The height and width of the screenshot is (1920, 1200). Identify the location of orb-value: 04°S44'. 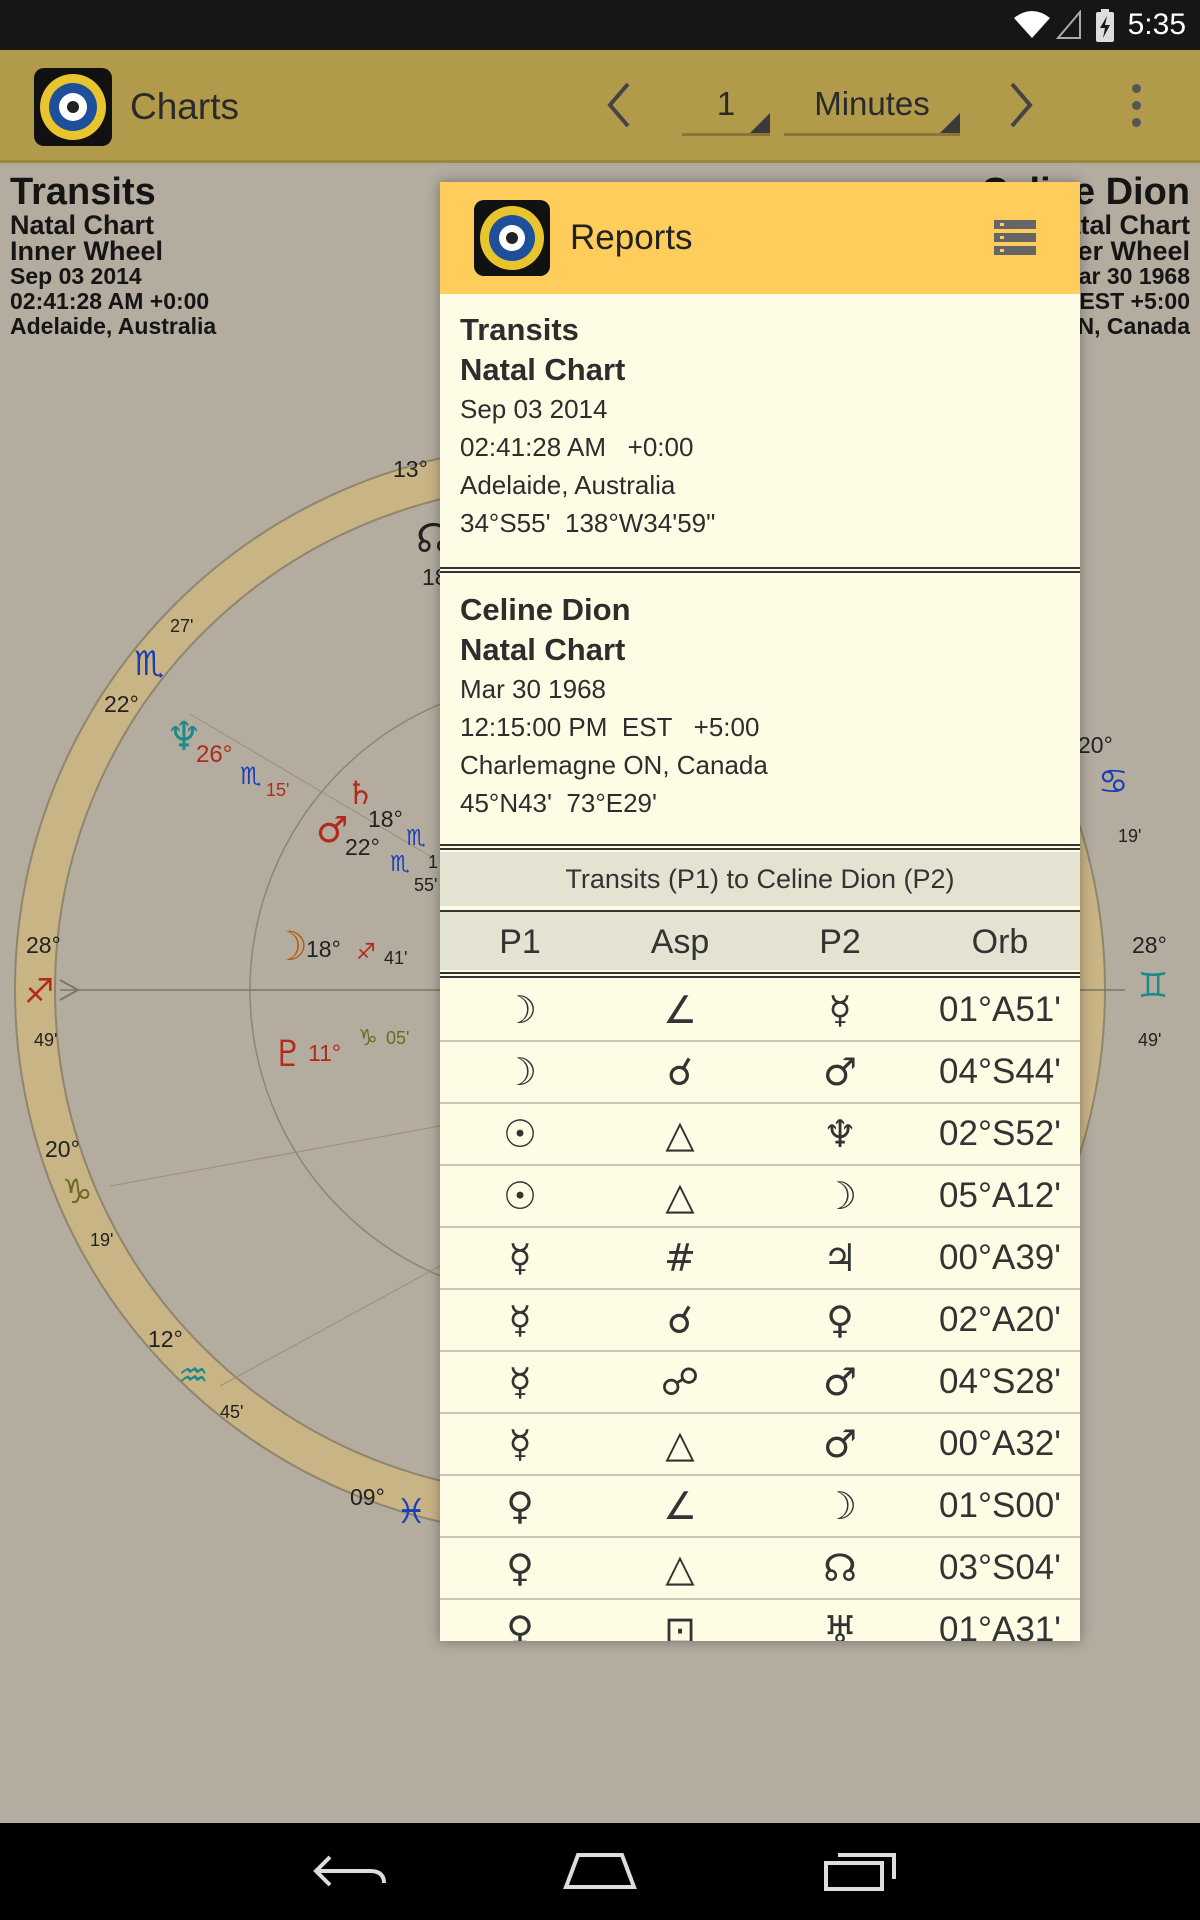
(1000, 1071).